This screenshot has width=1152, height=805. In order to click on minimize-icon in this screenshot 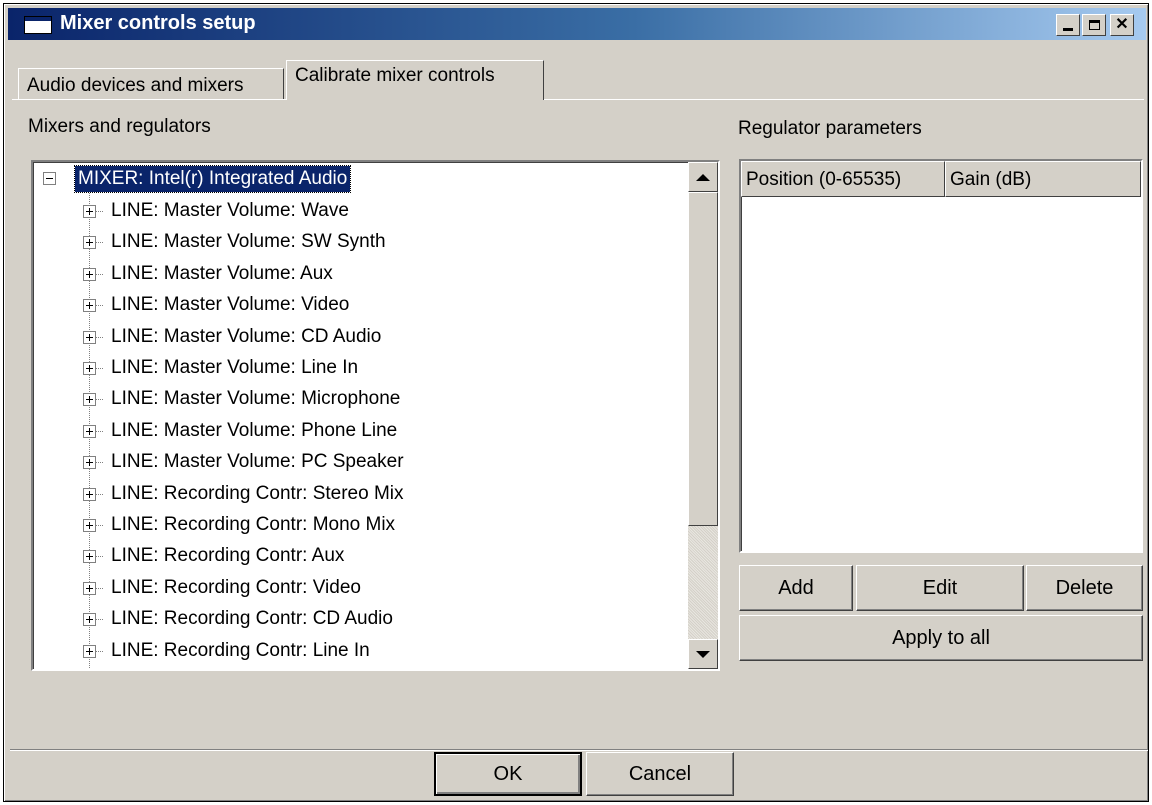, I will do `click(1068, 29)`.